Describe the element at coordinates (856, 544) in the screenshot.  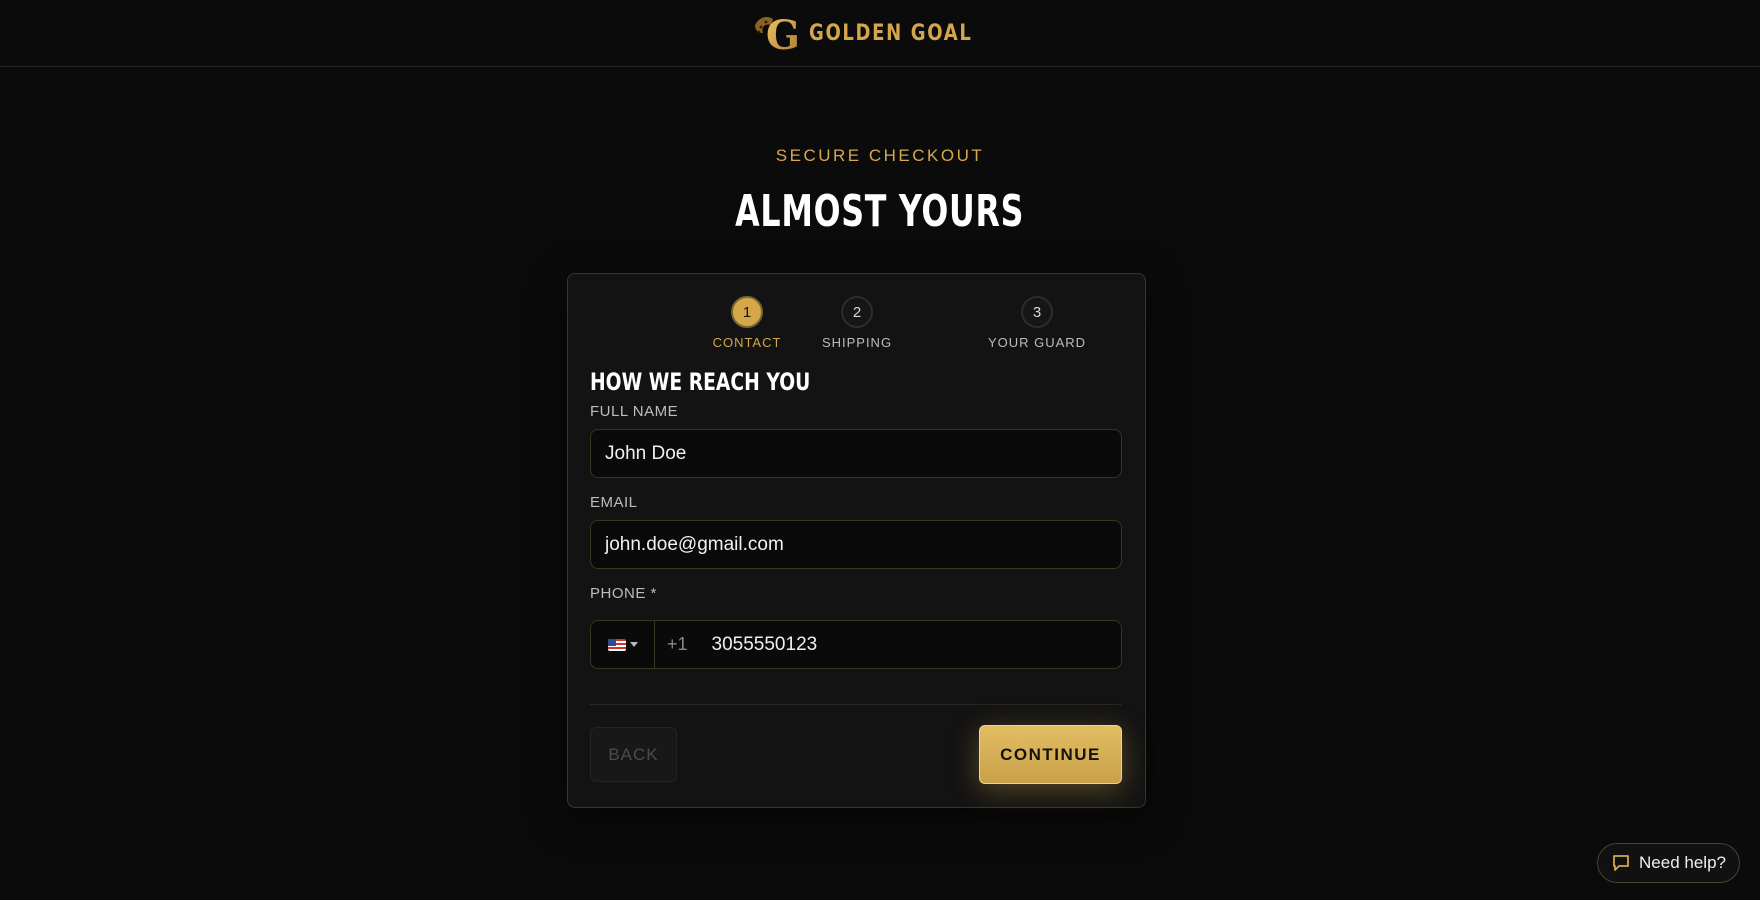
I see `email-input: john.doe@gmail.com` at that location.